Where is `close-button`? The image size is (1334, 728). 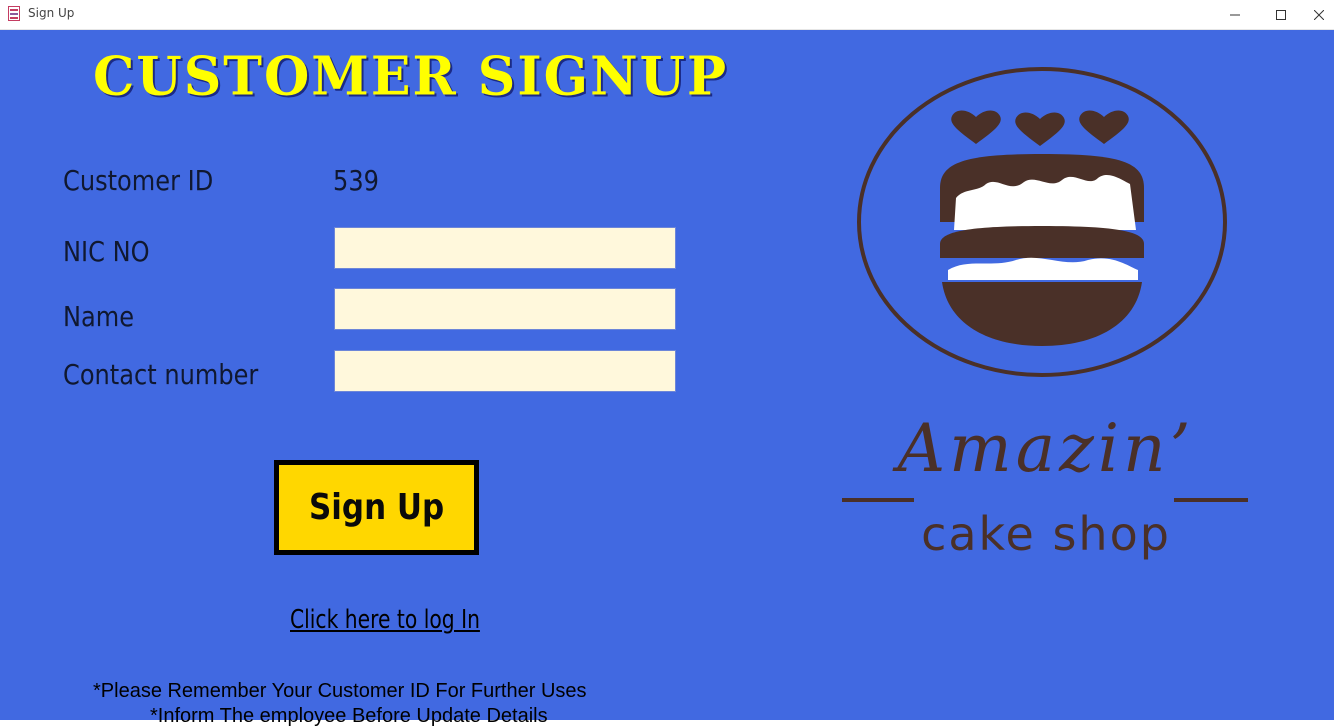
close-button is located at coordinates (1319, 14).